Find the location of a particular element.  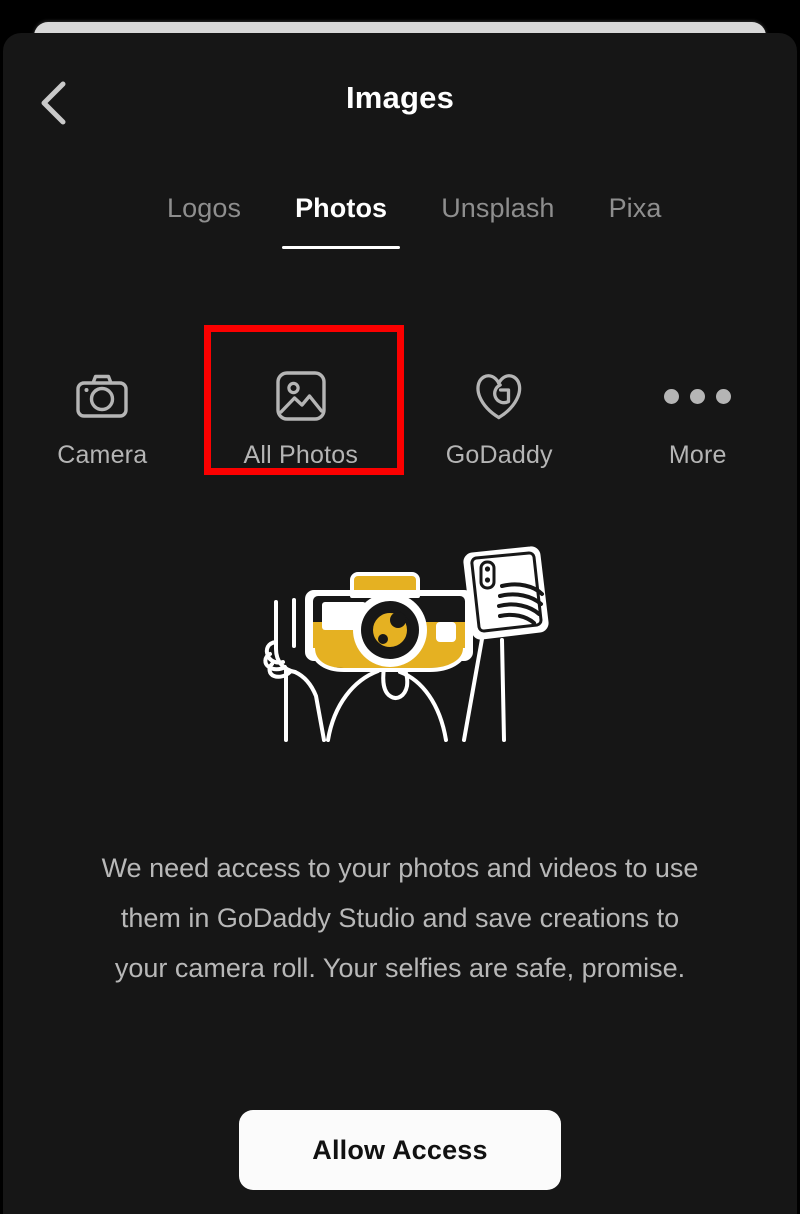

source-label: GoDaddy is located at coordinates (499, 455).